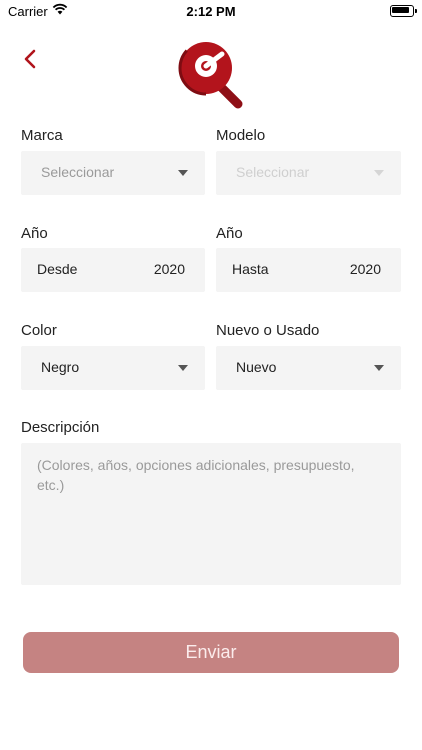  I want to click on enviar-button: Enviar, so click(211, 652).